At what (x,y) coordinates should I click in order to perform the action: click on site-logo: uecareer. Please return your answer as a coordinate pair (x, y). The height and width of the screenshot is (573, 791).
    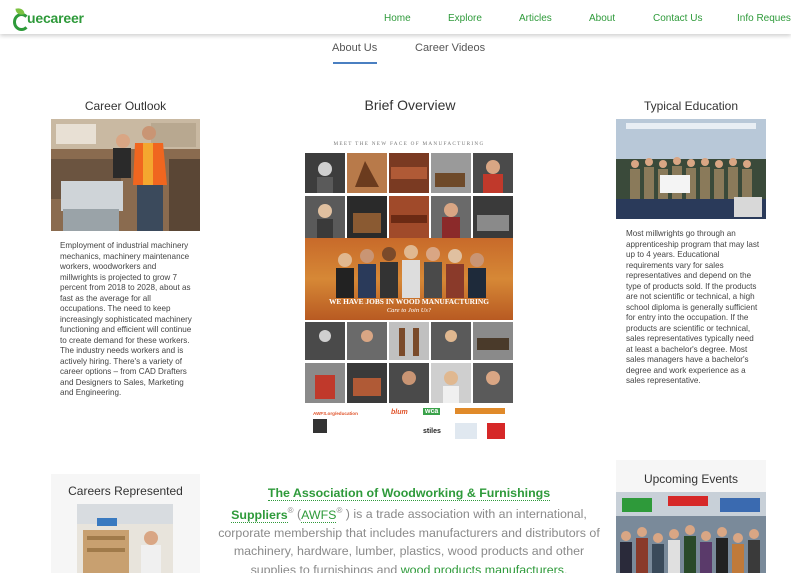
    Looking at the image, I should click on (48, 20).